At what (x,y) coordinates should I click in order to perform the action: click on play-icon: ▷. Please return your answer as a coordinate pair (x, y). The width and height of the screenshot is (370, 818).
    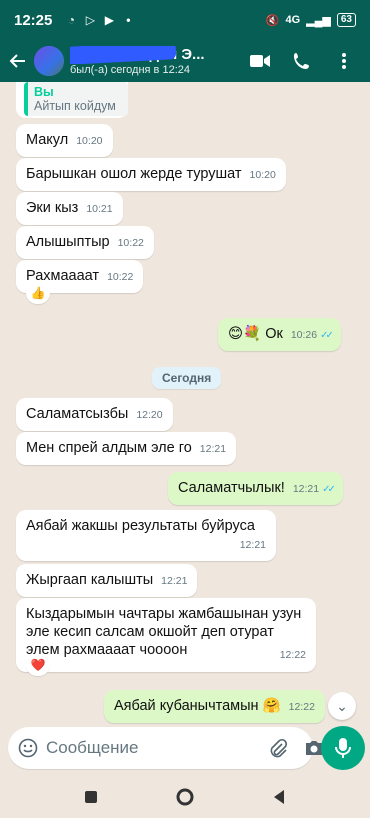
    Looking at the image, I should click on (90, 20).